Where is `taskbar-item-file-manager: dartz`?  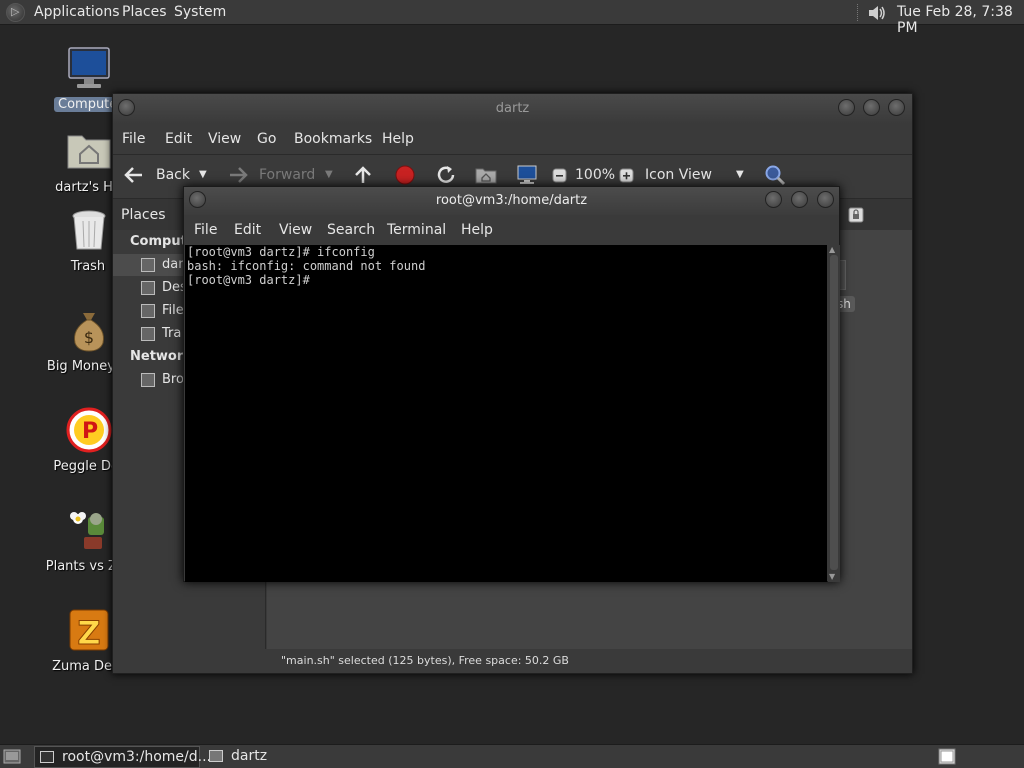
taskbar-item-file-manager: dartz is located at coordinates (264, 757).